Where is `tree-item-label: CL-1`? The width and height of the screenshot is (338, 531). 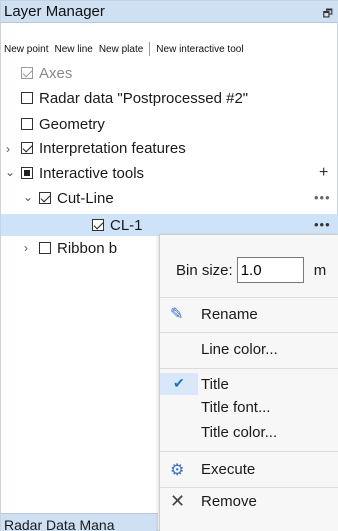
tree-item-label: CL-1 is located at coordinates (126, 225).